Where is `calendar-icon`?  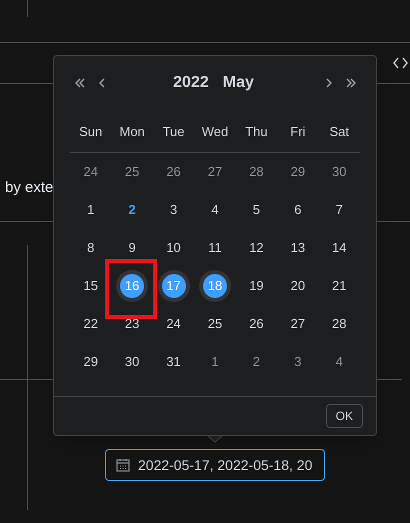 calendar-icon is located at coordinates (123, 465).